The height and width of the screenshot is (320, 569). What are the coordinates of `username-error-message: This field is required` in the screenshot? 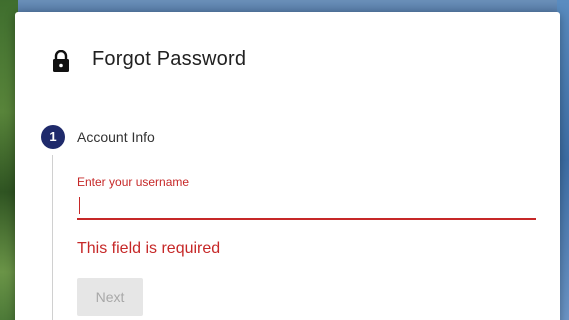 It's located at (149, 248).